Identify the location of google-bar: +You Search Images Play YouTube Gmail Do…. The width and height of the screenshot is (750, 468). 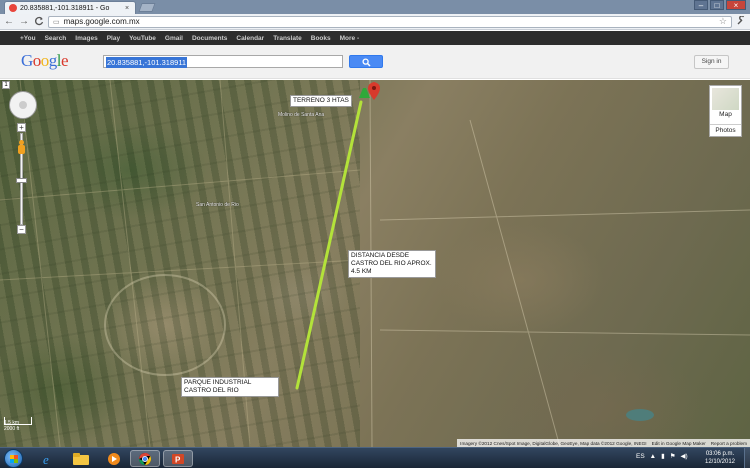
(375, 38).